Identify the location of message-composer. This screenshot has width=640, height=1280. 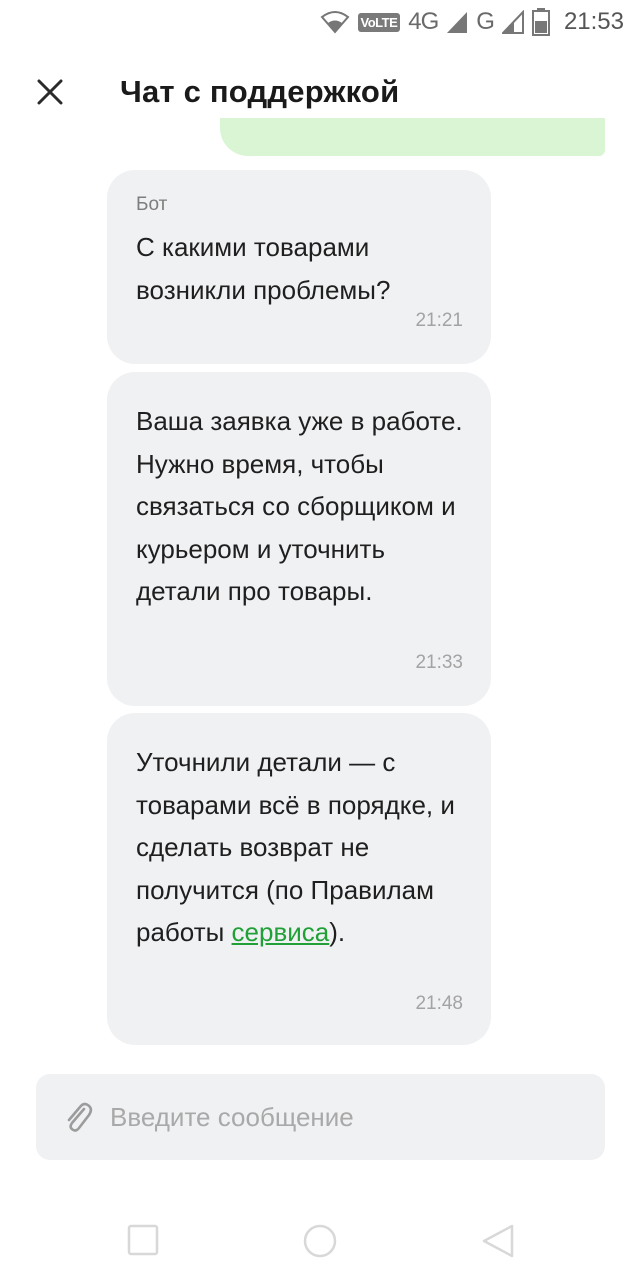
(320, 1117).